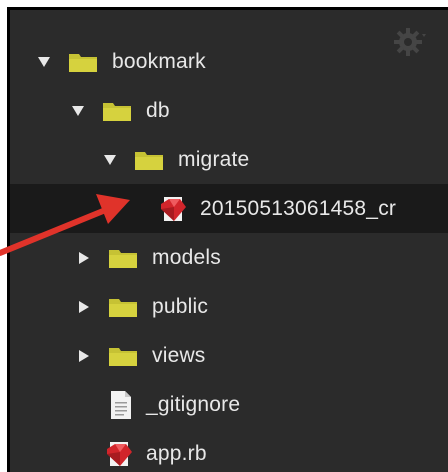 Image resolution: width=448 pixels, height=472 pixels. What do you see at coordinates (179, 355) in the screenshot?
I see `tree-item-label: views` at bounding box center [179, 355].